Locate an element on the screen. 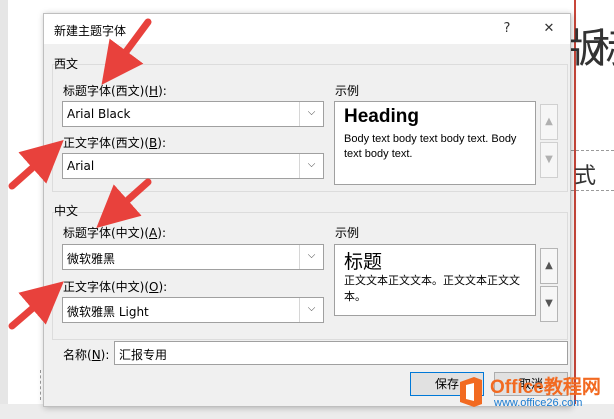  watermark-brand: Office教程网 is located at coordinates (545, 387).